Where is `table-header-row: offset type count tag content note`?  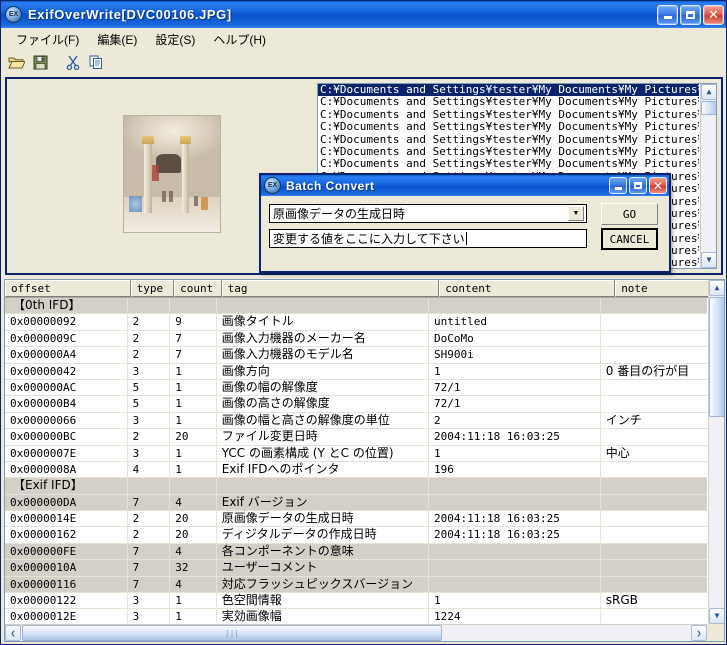 table-header-row: offset type count tag content note is located at coordinates (364, 289).